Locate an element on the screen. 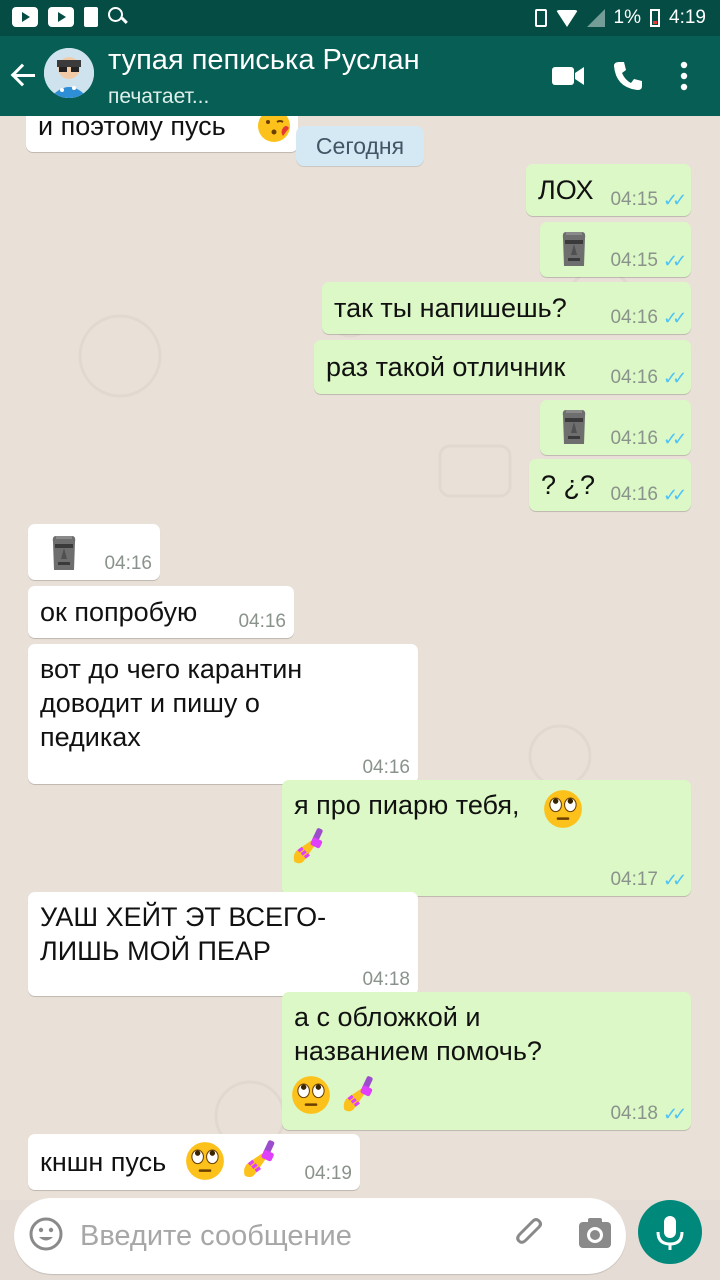 Image resolution: width=720 pixels, height=1280 pixels. signal-icon is located at coordinates (595, 18).